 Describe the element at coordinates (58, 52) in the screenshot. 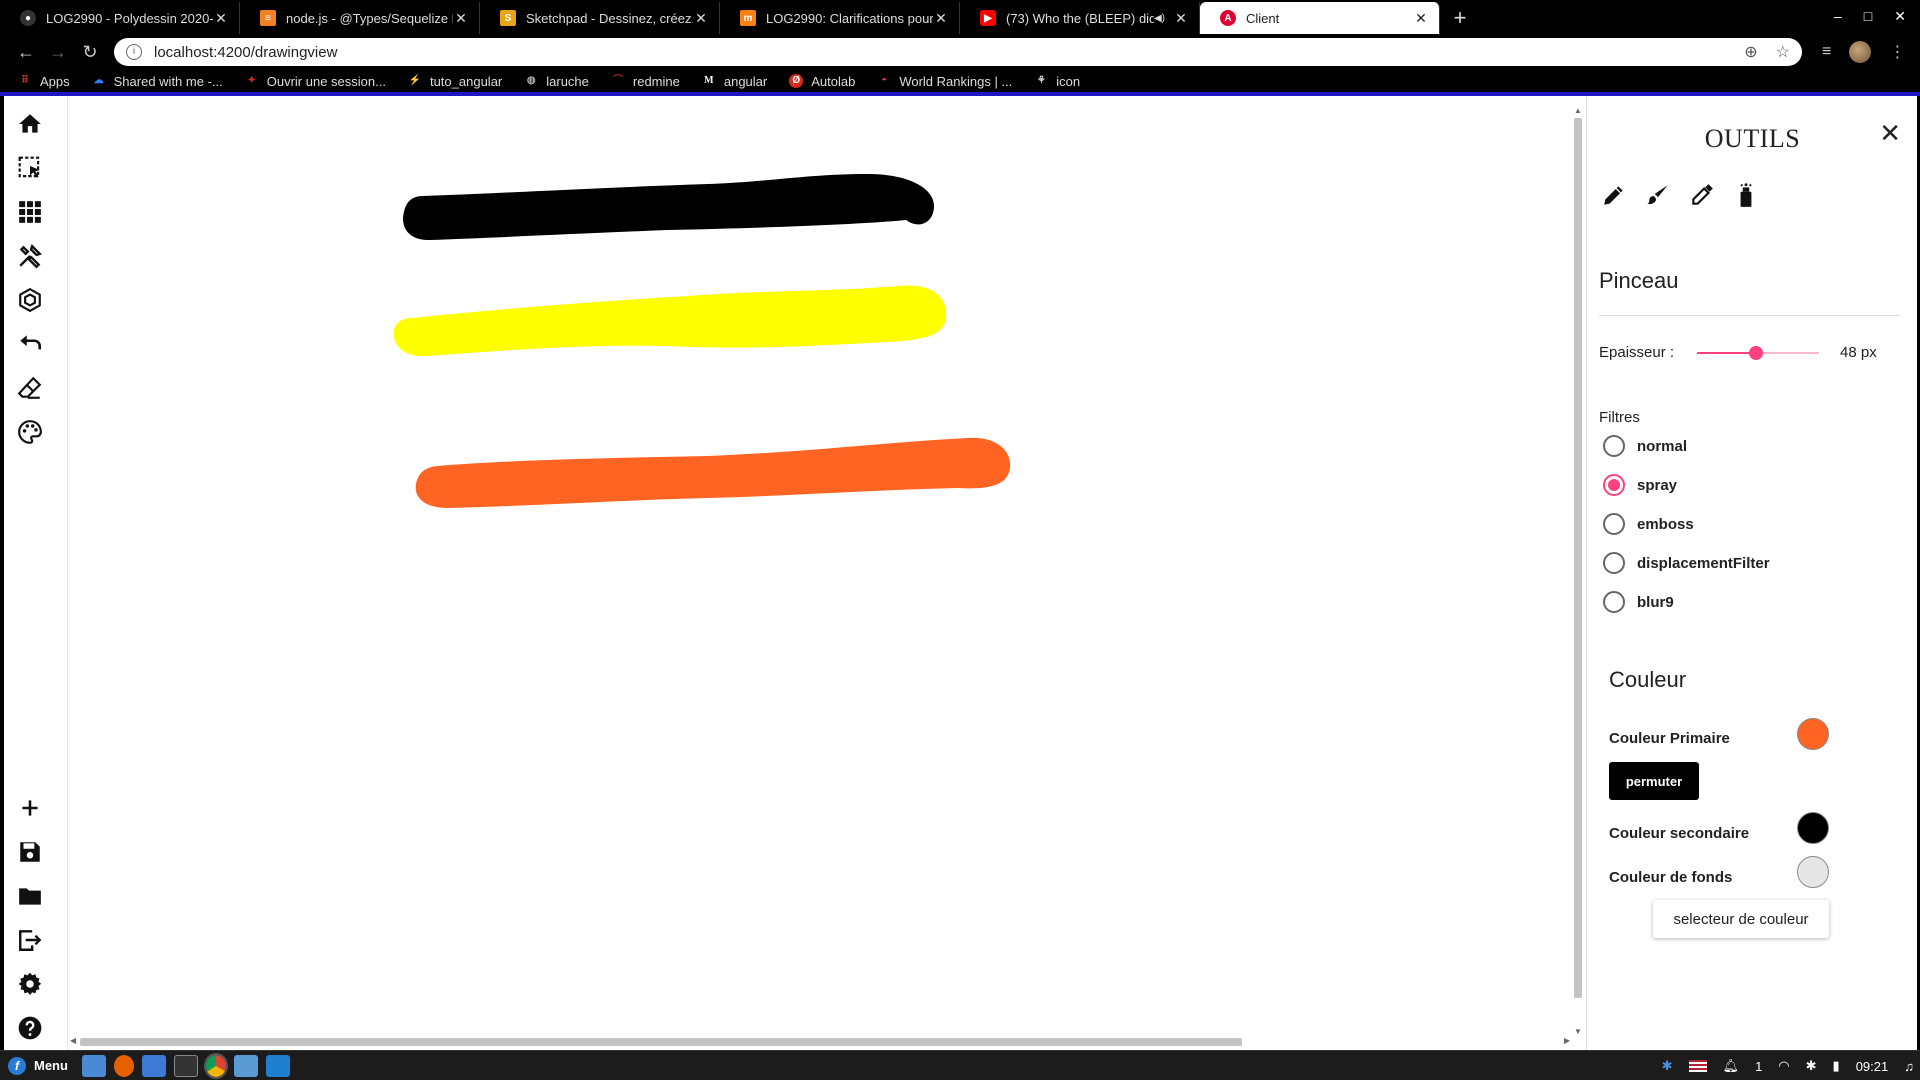

I see `forward-icon: →` at that location.